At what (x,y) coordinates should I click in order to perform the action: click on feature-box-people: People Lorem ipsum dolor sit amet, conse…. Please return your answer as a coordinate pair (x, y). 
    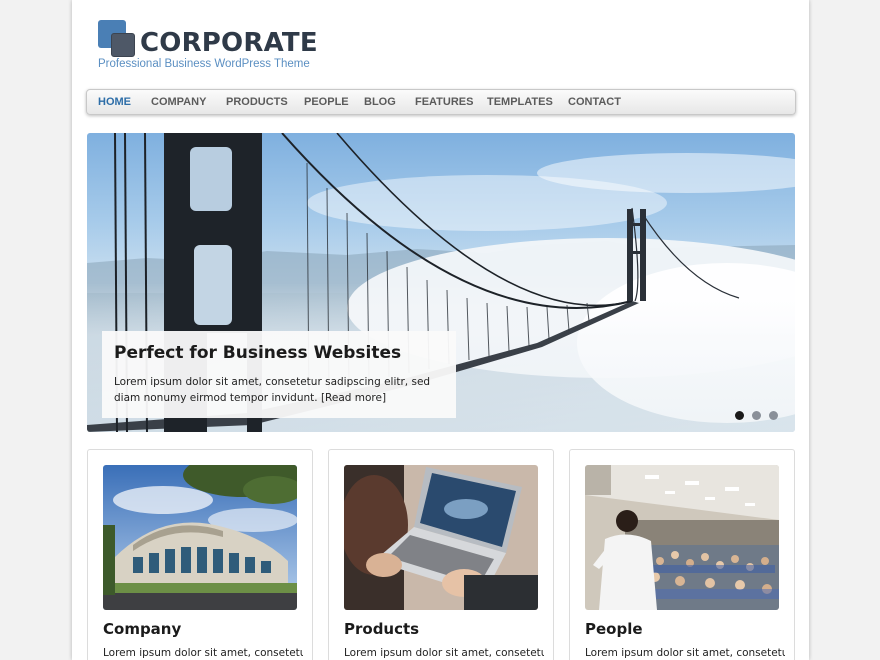
    Looking at the image, I should click on (682, 554).